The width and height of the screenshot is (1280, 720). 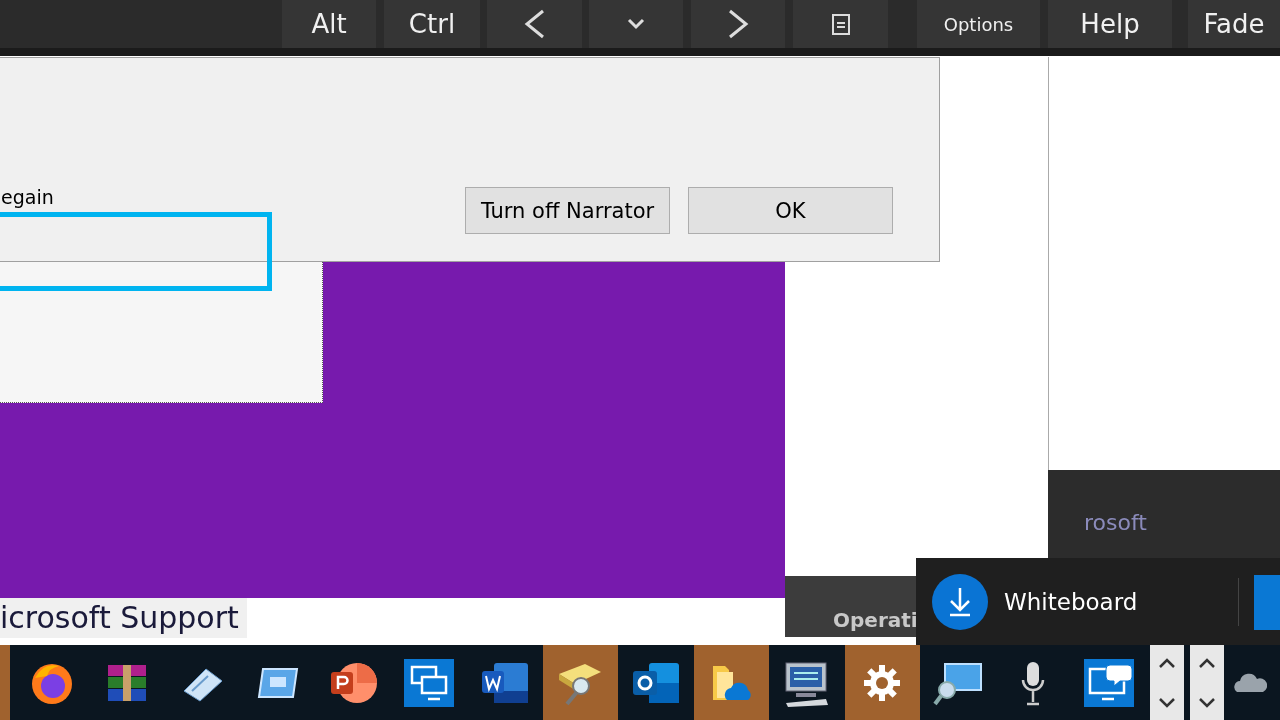 What do you see at coordinates (882, 682) in the screenshot?
I see `gear-icon` at bounding box center [882, 682].